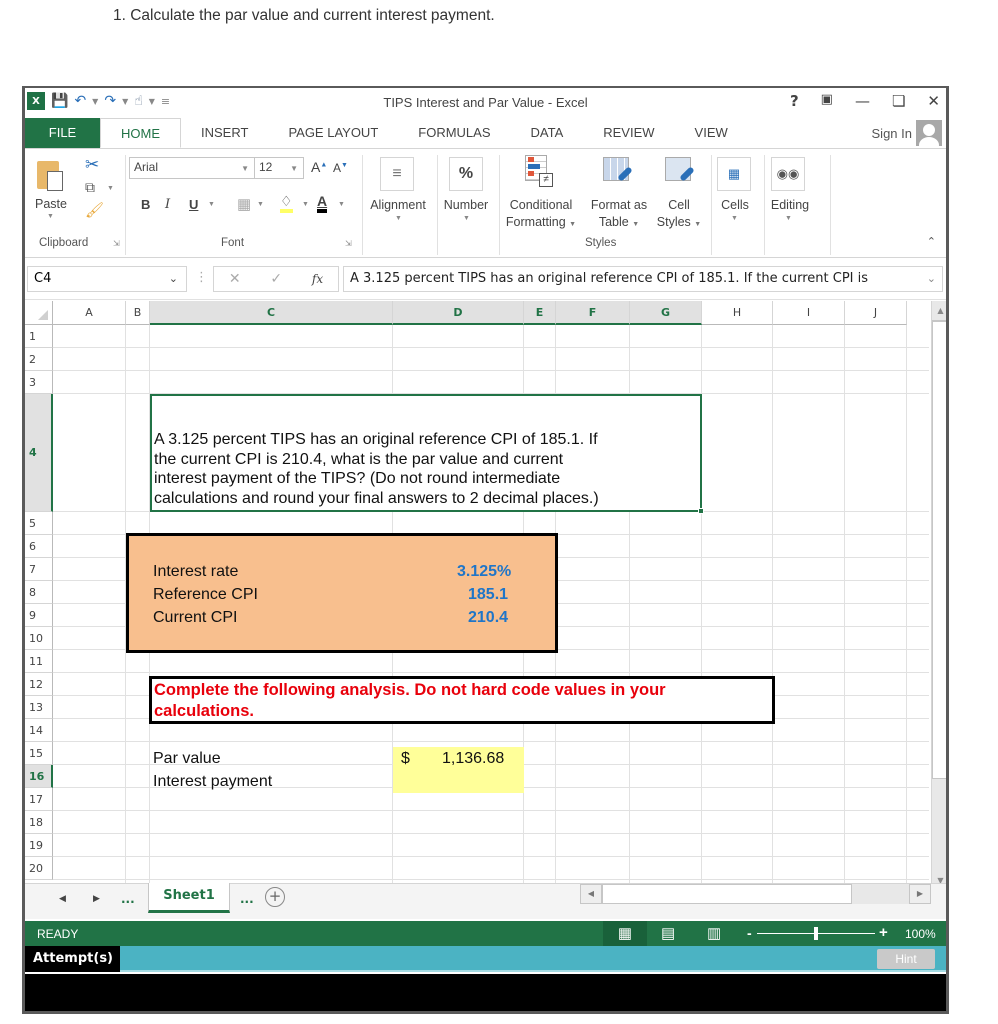 The image size is (998, 1024). What do you see at coordinates (876, 313) in the screenshot?
I see `column-header-j: J` at bounding box center [876, 313].